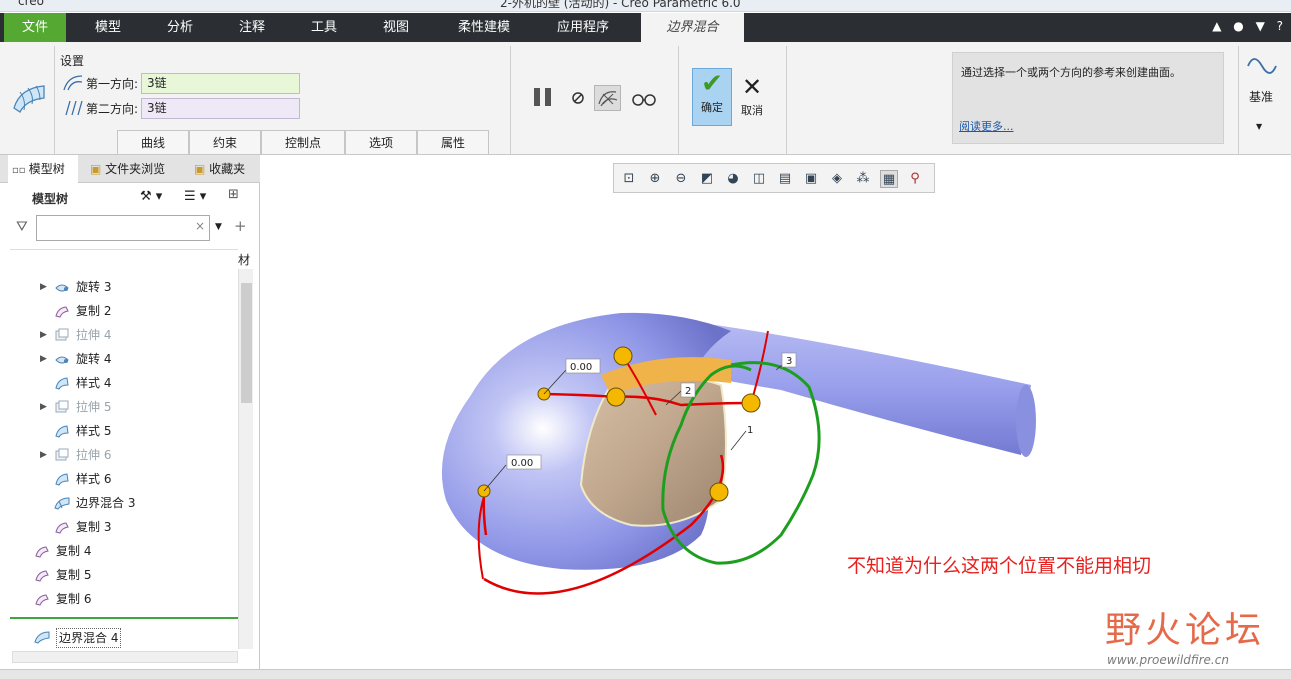 The width and height of the screenshot is (1291, 679). I want to click on menu-view: 视图, so click(396, 27).